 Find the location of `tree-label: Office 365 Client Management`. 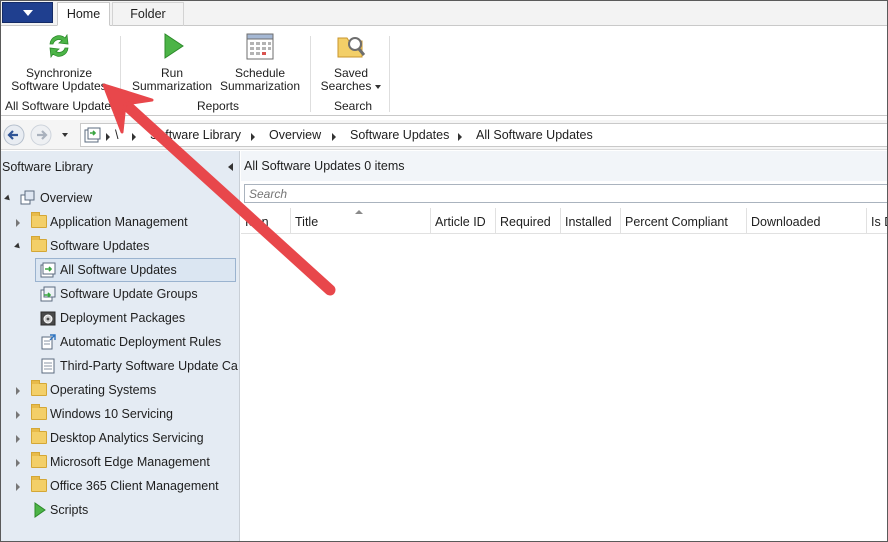

tree-label: Office 365 Client Management is located at coordinates (134, 486).